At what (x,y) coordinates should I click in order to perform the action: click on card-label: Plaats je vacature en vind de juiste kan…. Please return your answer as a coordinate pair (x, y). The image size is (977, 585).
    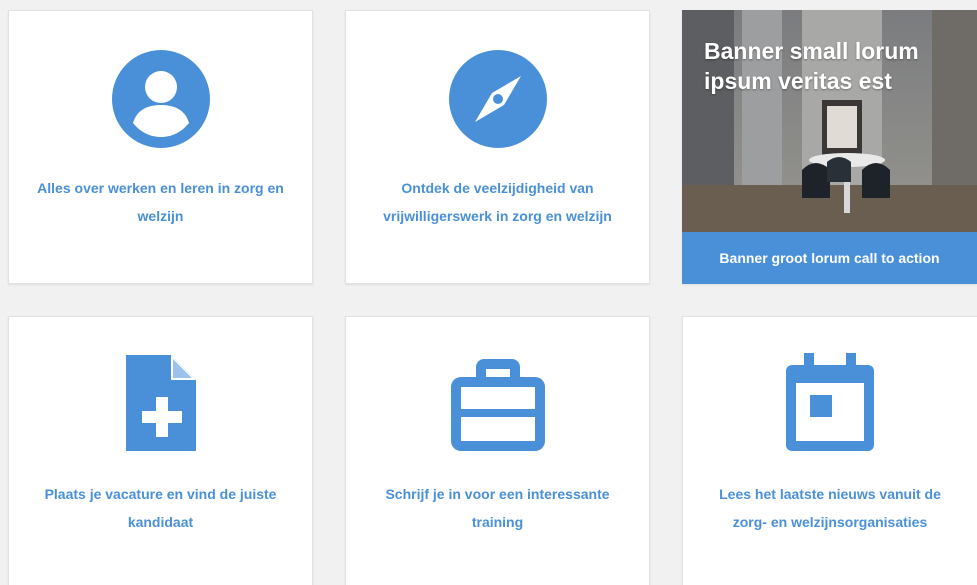
    Looking at the image, I should click on (160, 508).